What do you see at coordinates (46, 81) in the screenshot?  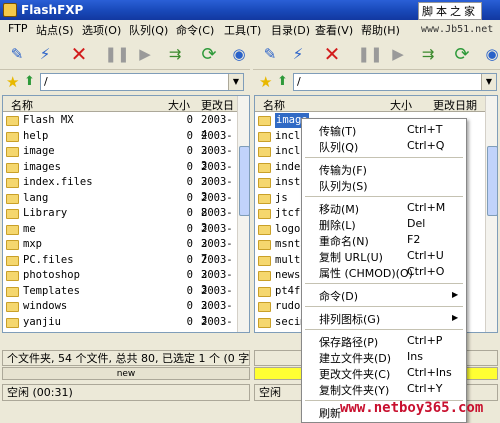 I see `left-path-text: /` at bounding box center [46, 81].